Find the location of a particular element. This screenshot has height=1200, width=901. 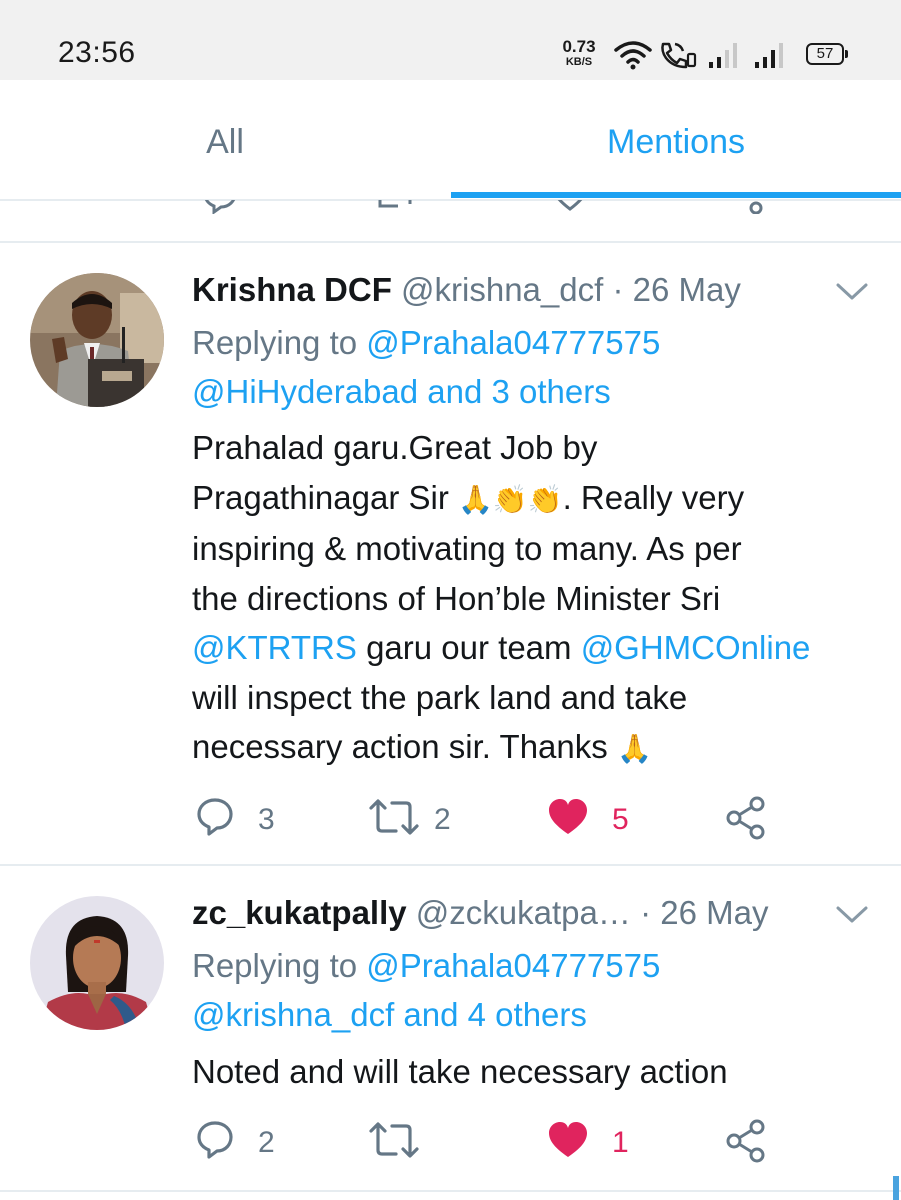

replying-to-others-link: @krishna_dcf and 4 others is located at coordinates (389, 1014).